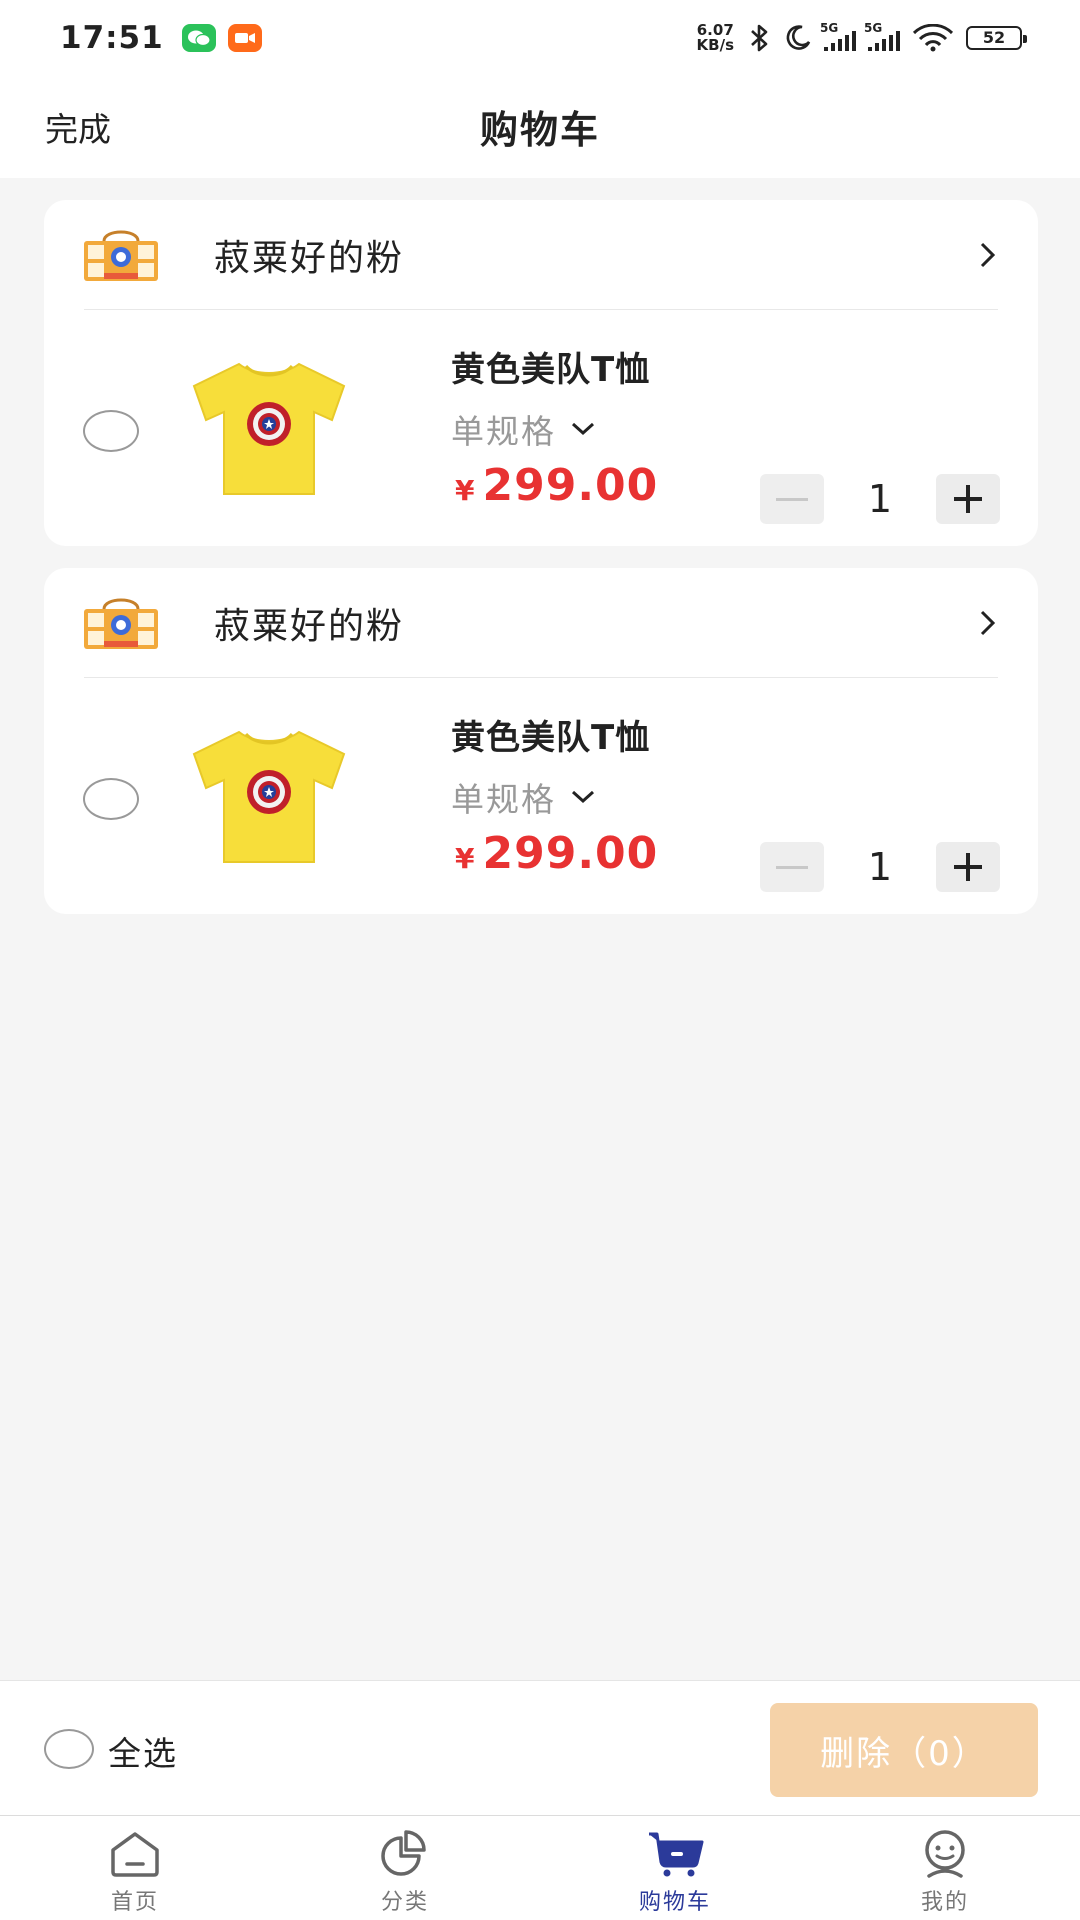 The height and width of the screenshot is (1920, 1080). I want to click on battery-icon: 52, so click(996, 37).